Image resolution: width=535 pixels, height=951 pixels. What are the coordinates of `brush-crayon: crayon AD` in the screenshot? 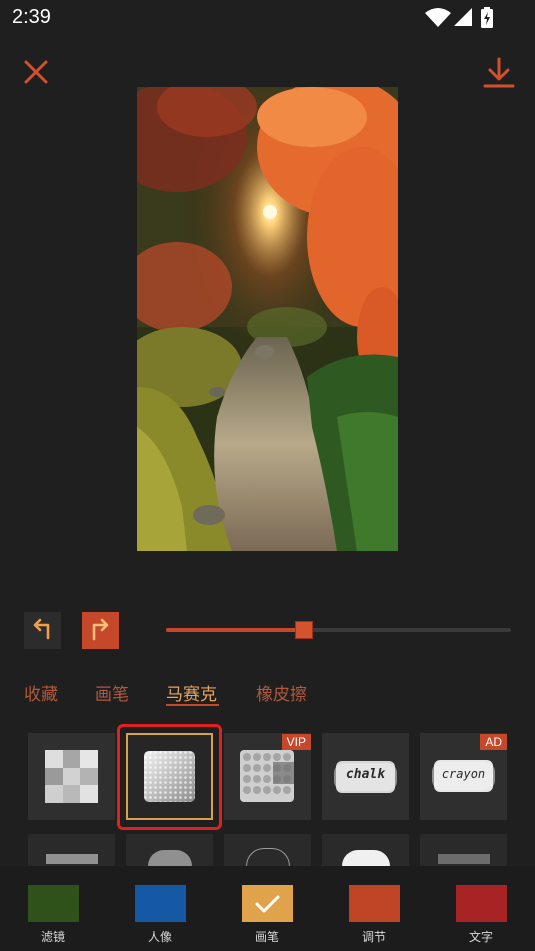 It's located at (463, 776).